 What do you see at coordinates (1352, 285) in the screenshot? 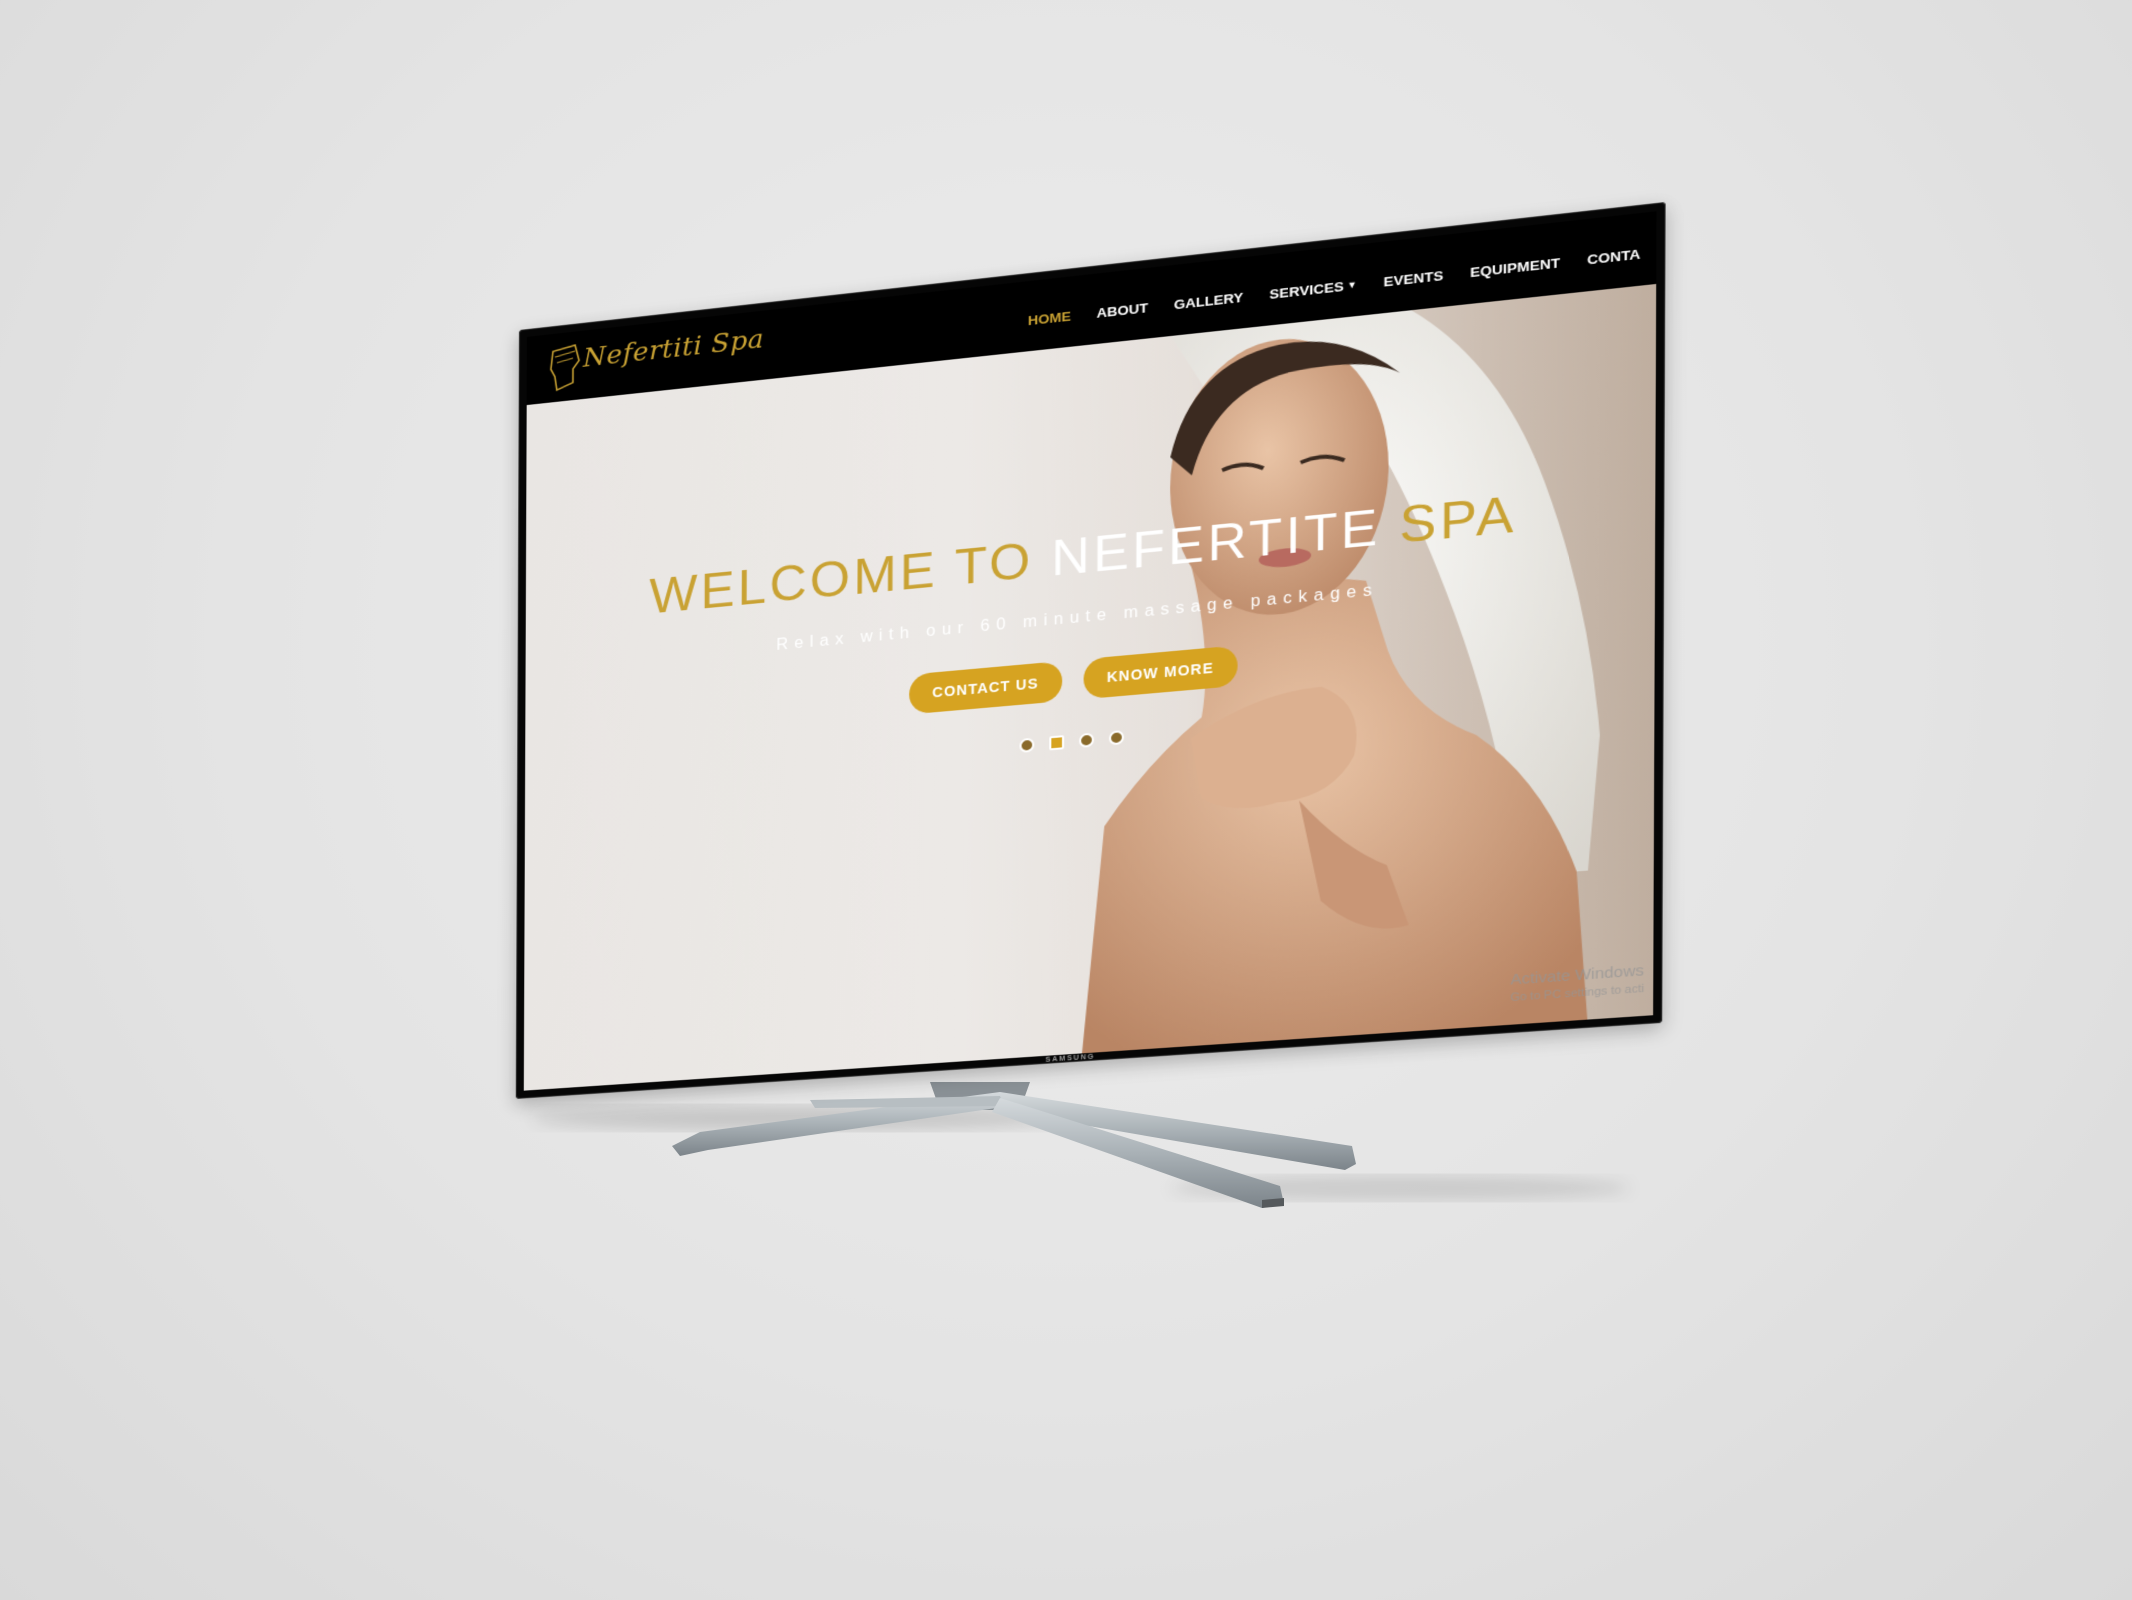
I see `caret-down-icon: ▼` at bounding box center [1352, 285].